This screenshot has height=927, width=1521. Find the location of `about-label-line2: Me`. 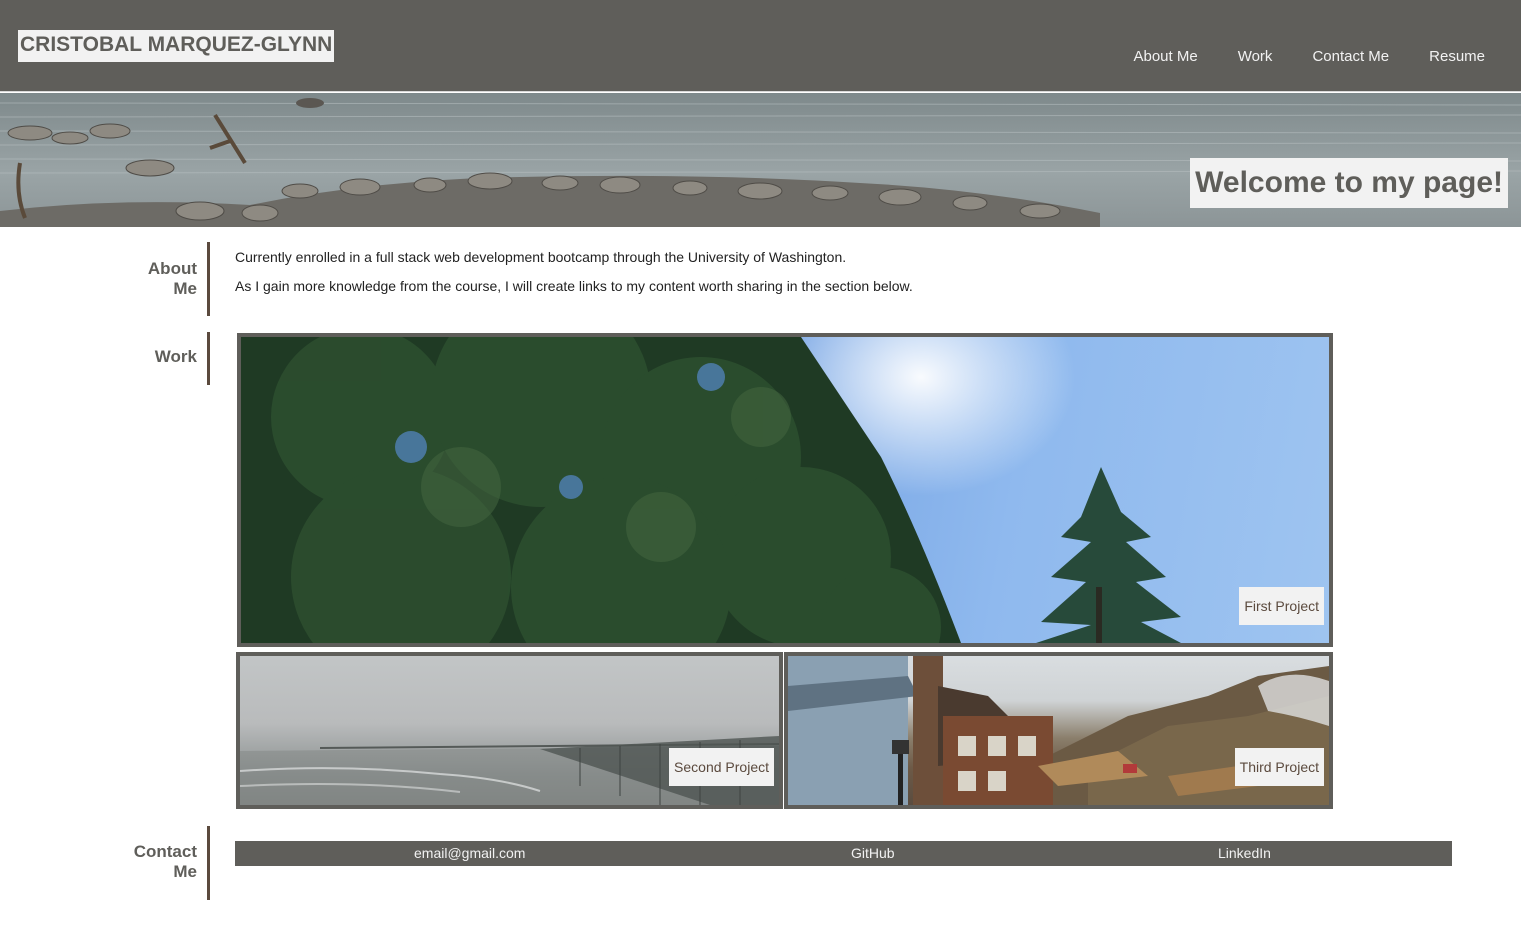

about-label-line2: Me is located at coordinates (185, 288).